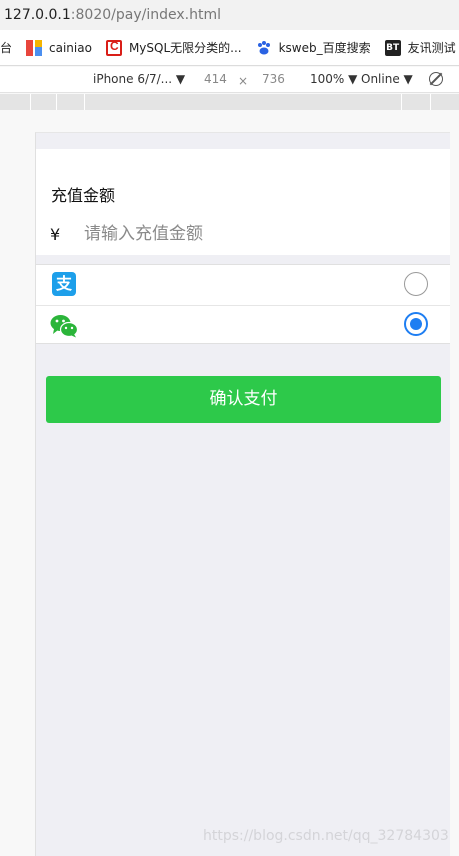  What do you see at coordinates (264, 48) in the screenshot?
I see `baidu-paw-icon` at bounding box center [264, 48].